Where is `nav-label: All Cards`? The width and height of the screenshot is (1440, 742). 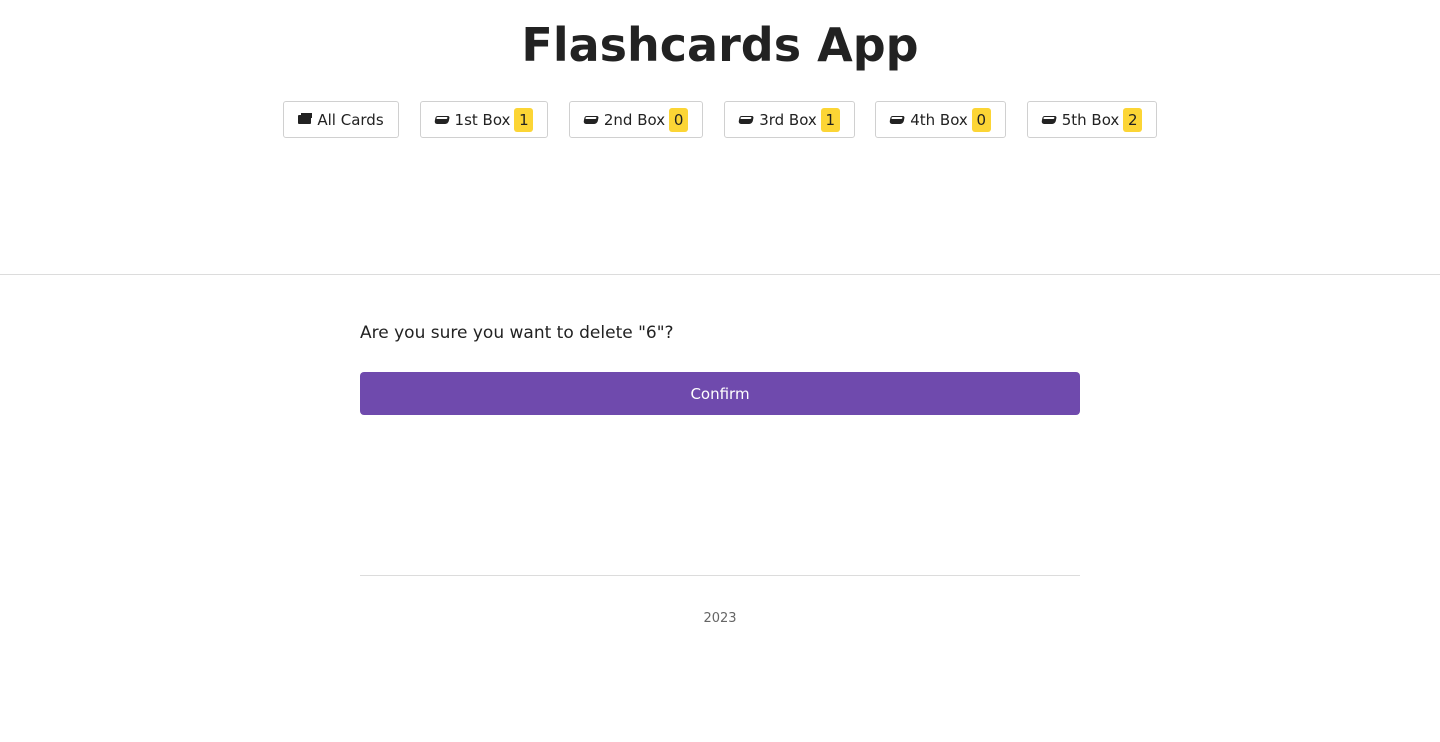
nav-label: All Cards is located at coordinates (350, 119).